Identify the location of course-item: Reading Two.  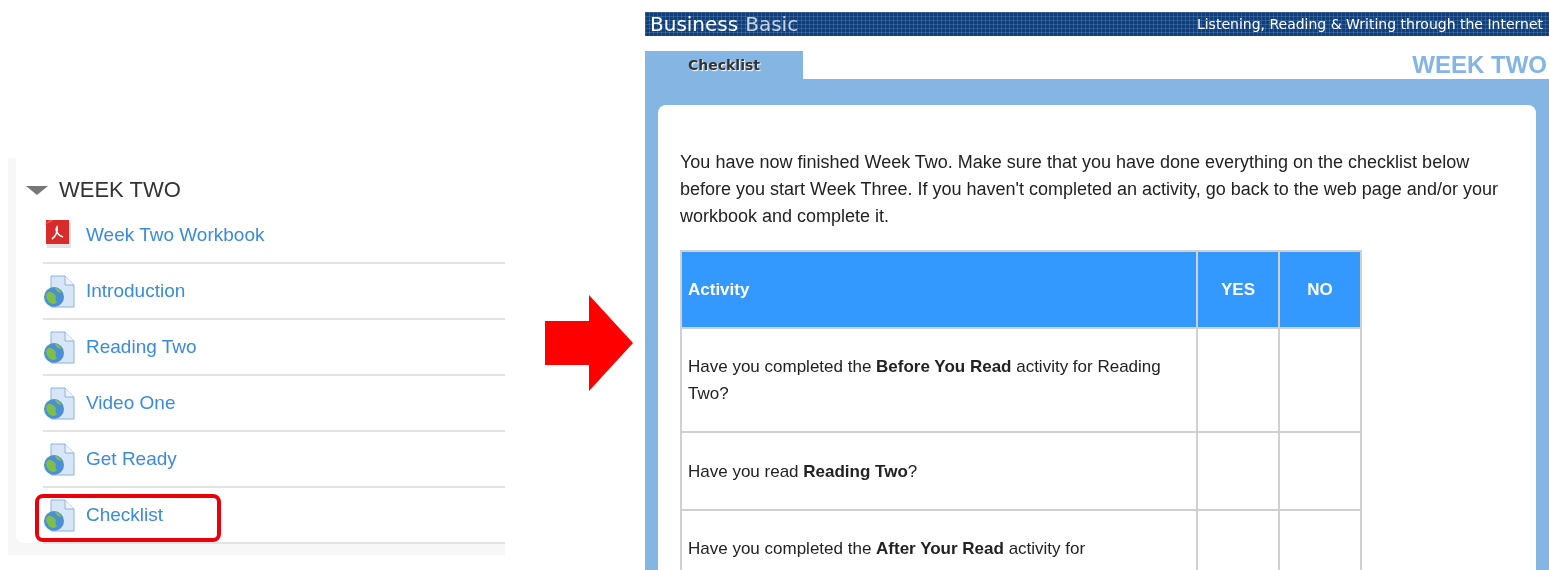
(274, 348).